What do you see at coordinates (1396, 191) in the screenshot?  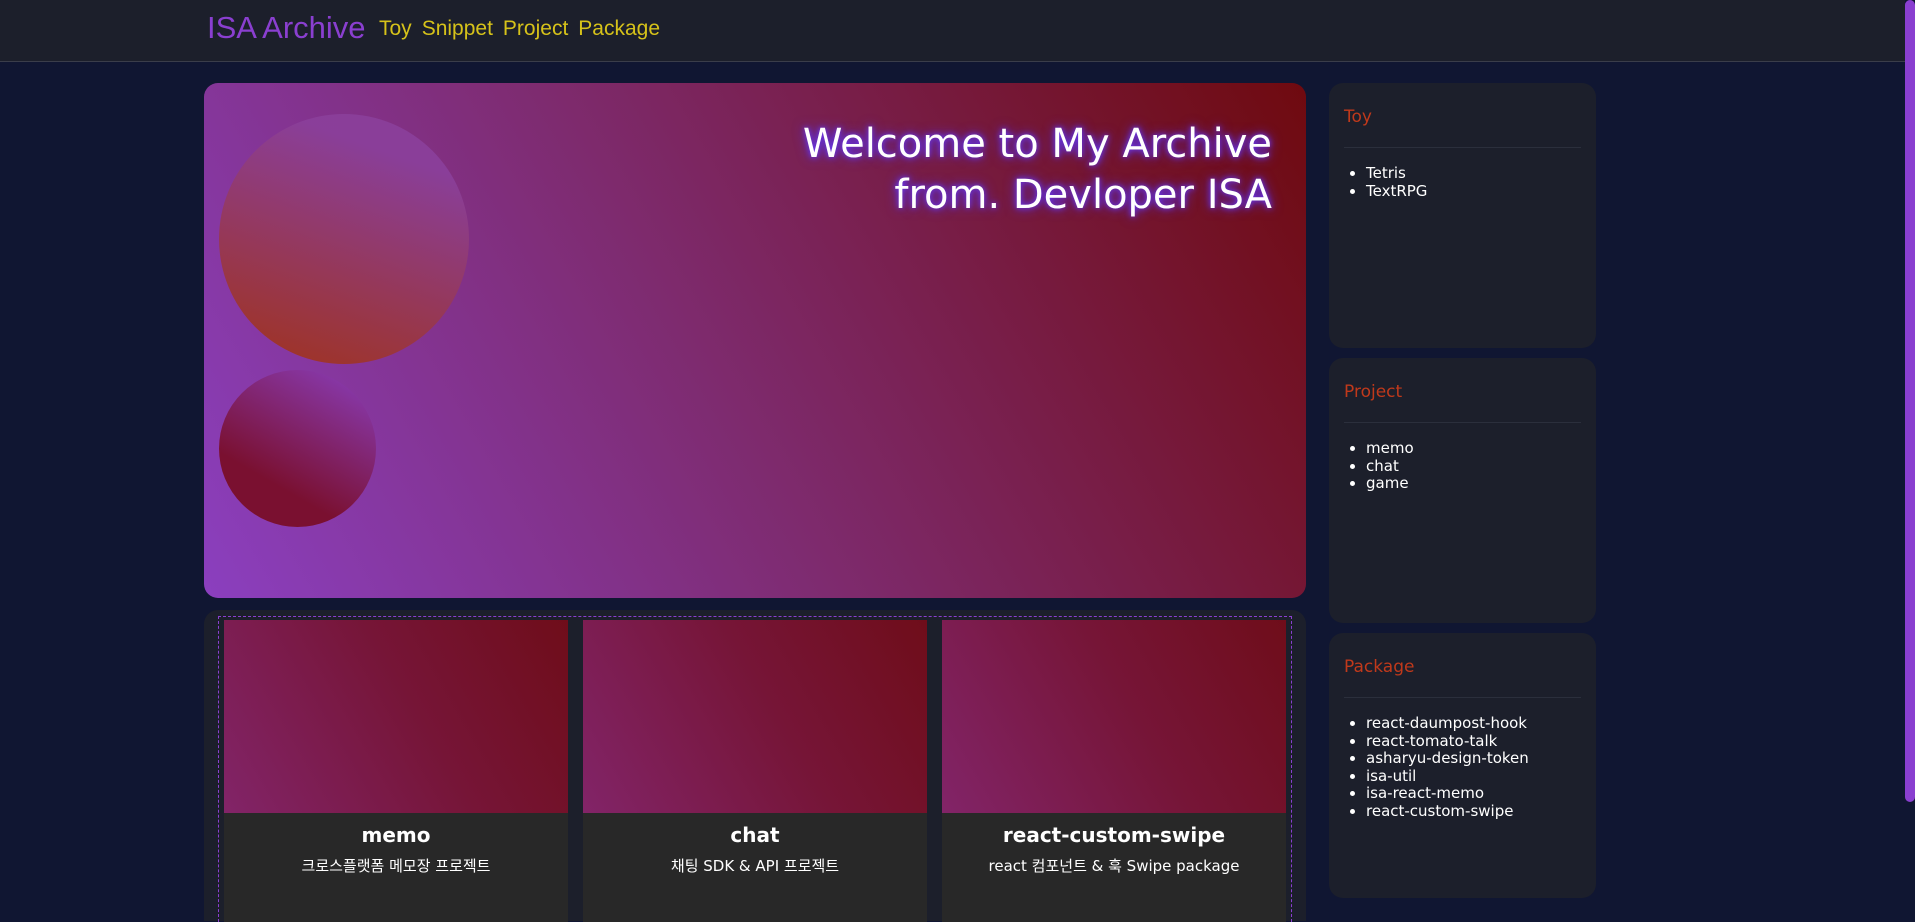 I see `sidebar-item-textrpg: TextRPG` at bounding box center [1396, 191].